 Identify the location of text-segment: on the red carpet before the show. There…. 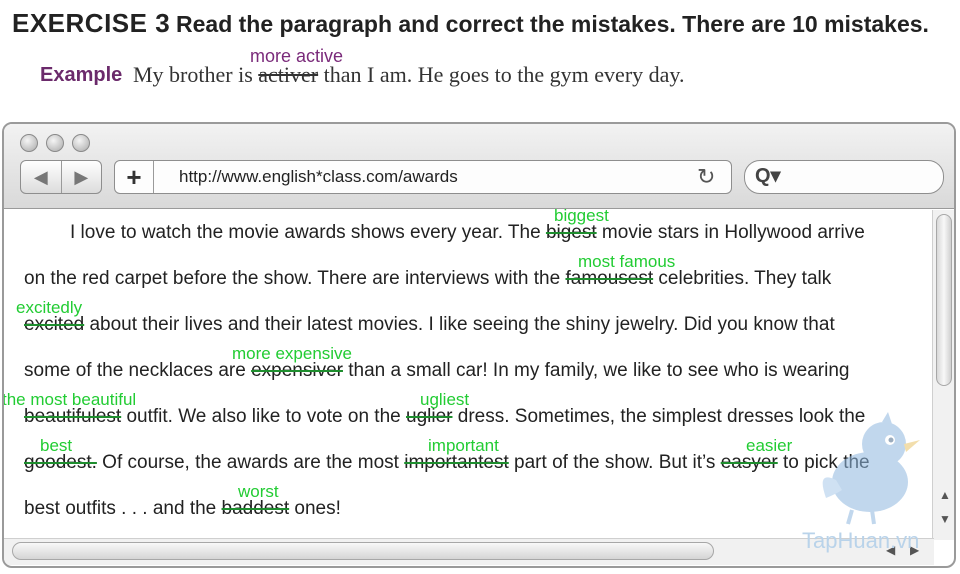
(295, 278).